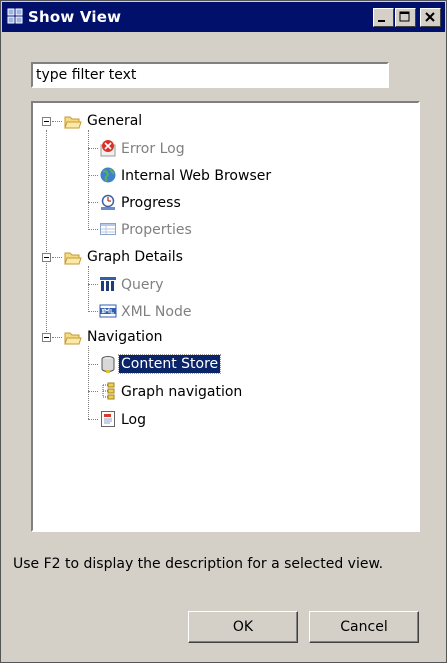 This screenshot has height=663, width=447. I want to click on view-item-content-store: Content Store, so click(169, 364).